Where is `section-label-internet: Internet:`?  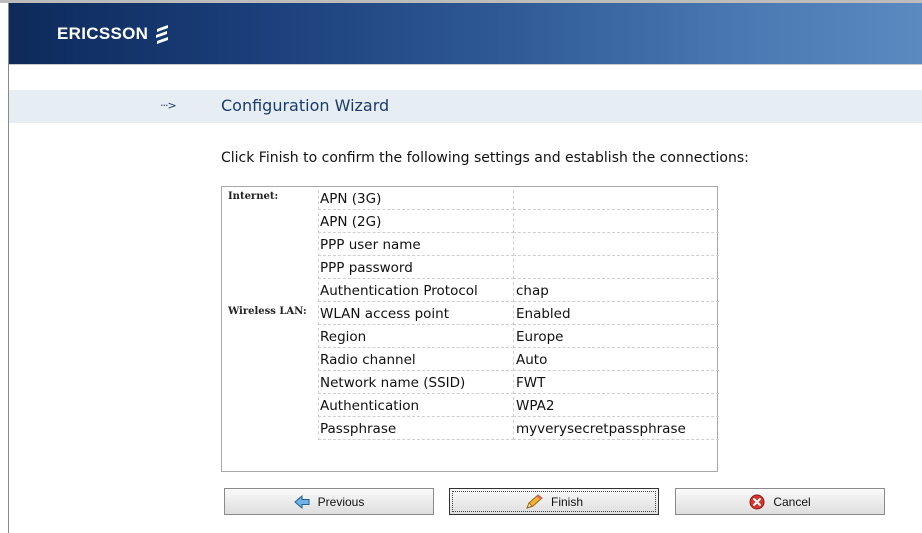
section-label-internet: Internet: is located at coordinates (253, 196).